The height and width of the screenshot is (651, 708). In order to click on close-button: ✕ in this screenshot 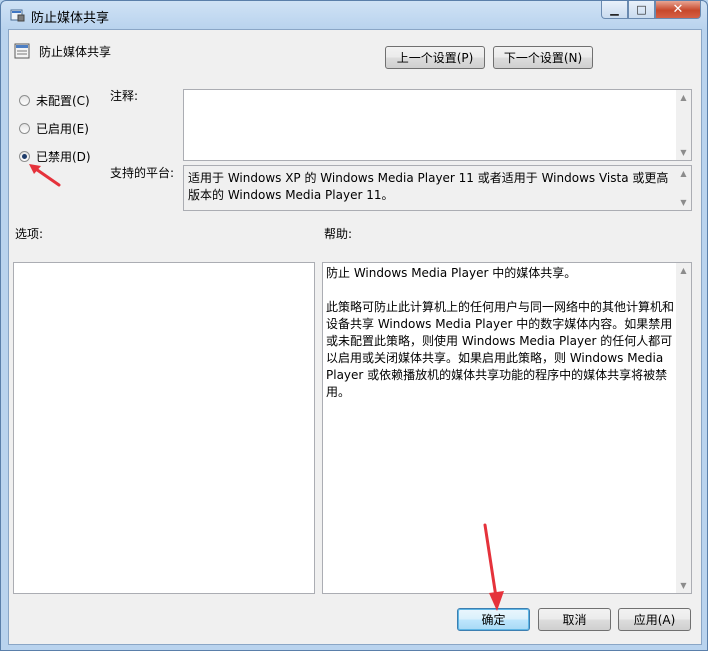, I will do `click(678, 10)`.